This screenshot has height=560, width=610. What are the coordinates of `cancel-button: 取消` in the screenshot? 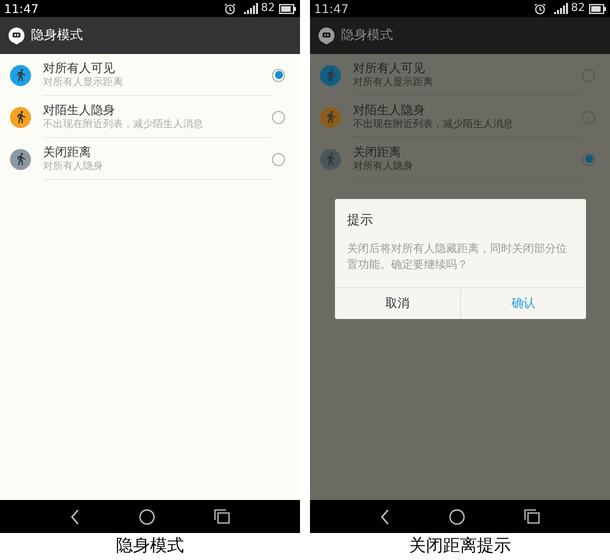 It's located at (397, 303).